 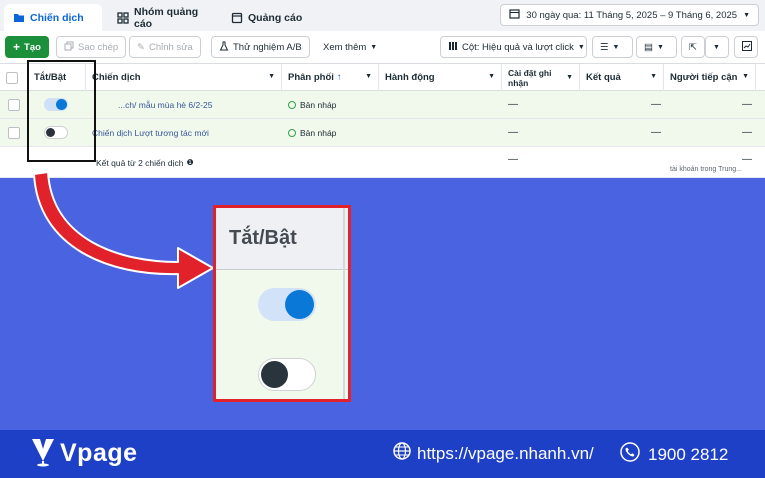 I want to click on breakdown-icon: ☰, so click(x=604, y=47).